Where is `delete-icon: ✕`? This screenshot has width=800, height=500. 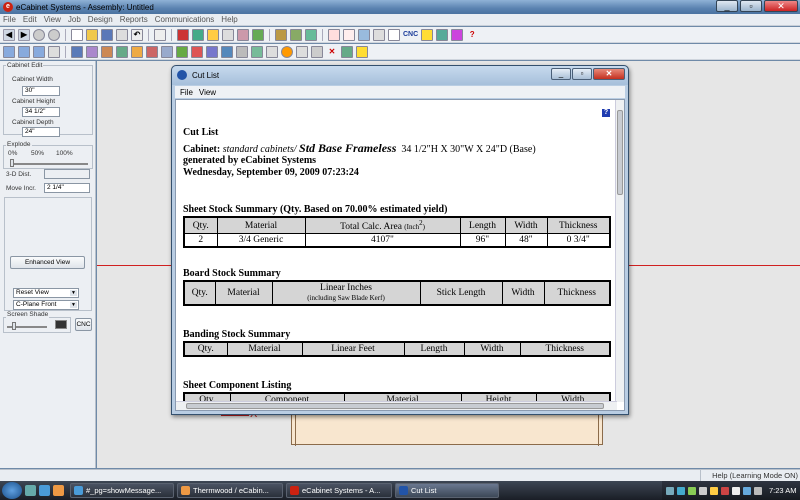
delete-icon: ✕ is located at coordinates (332, 52).